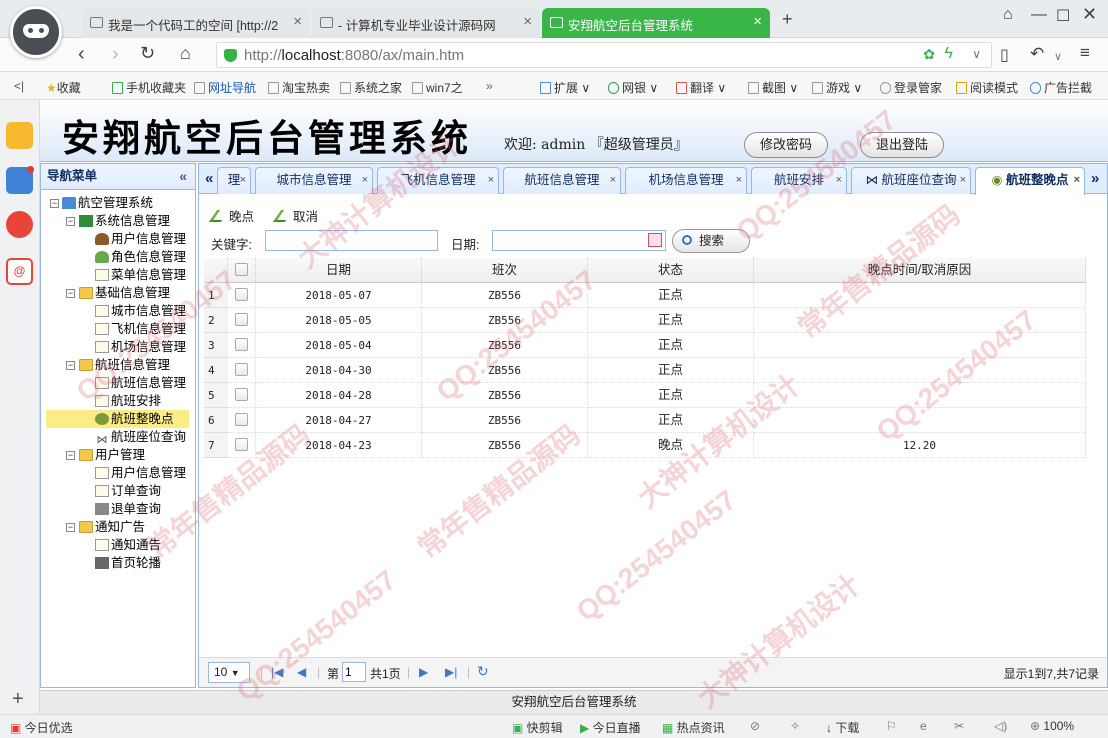  Describe the element at coordinates (234, 180) in the screenshot. I see `tab-partial: 理 ×` at that location.